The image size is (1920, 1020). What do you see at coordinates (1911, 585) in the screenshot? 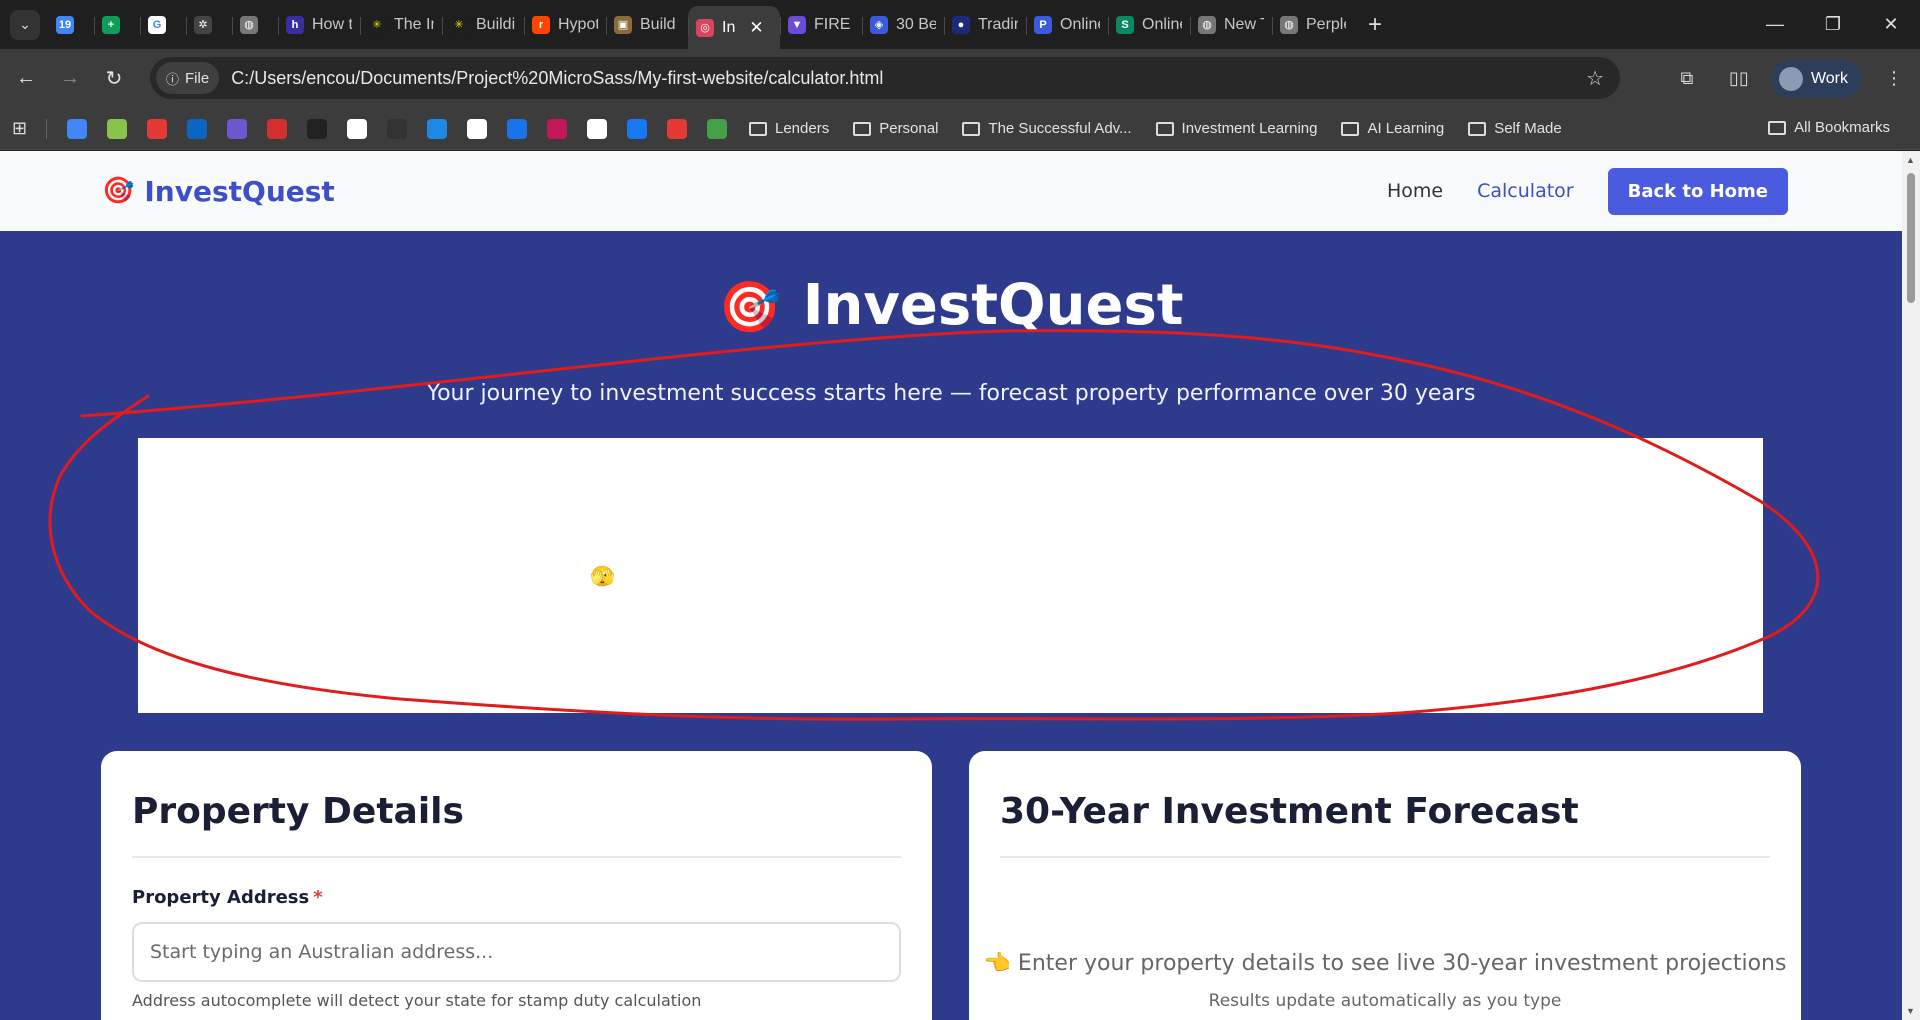
I see `page-scrollbar: ▲ ▼` at bounding box center [1911, 585].